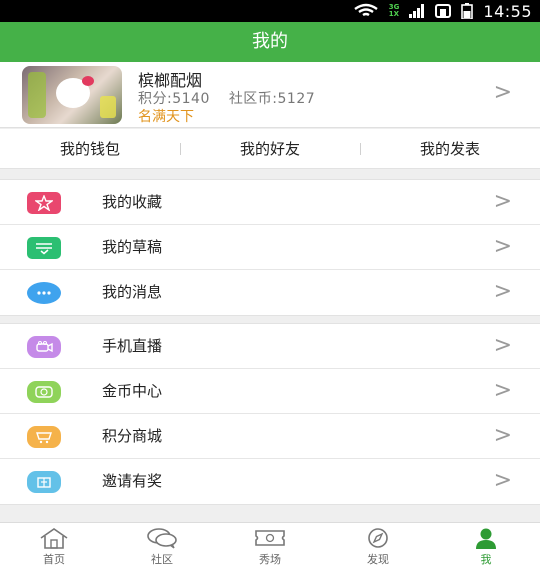 This screenshot has height=566, width=540. I want to click on clock: 14:55, so click(507, 11).